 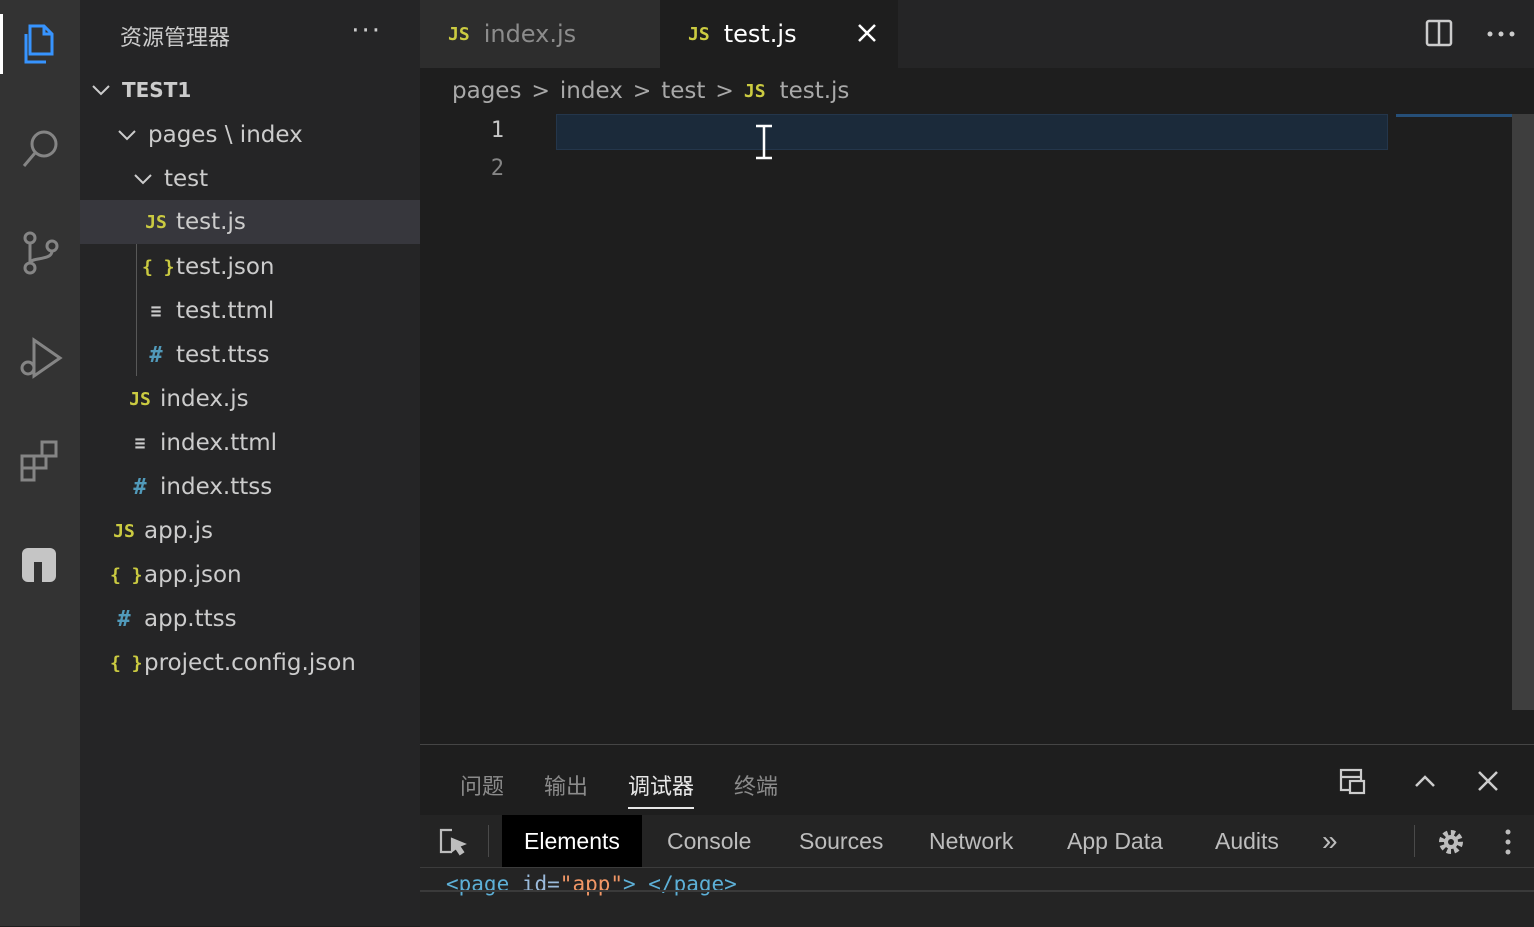 What do you see at coordinates (478, 884) in the screenshot?
I see `dom-open-tag: <page` at bounding box center [478, 884].